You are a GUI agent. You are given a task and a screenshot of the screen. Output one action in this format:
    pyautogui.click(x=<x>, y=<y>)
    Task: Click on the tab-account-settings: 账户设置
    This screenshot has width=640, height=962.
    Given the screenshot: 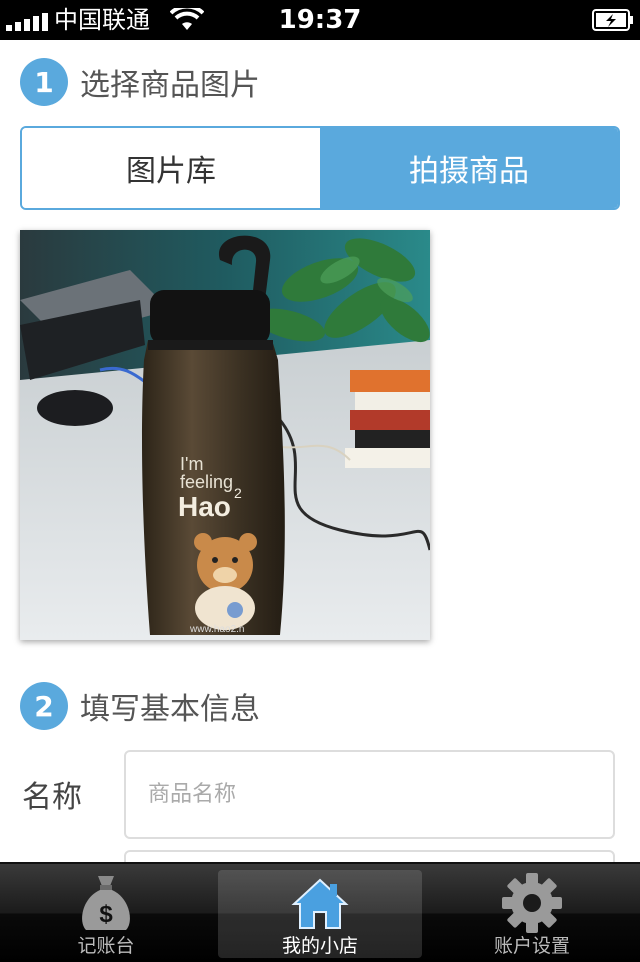 What is the action you would take?
    pyautogui.click(x=532, y=913)
    